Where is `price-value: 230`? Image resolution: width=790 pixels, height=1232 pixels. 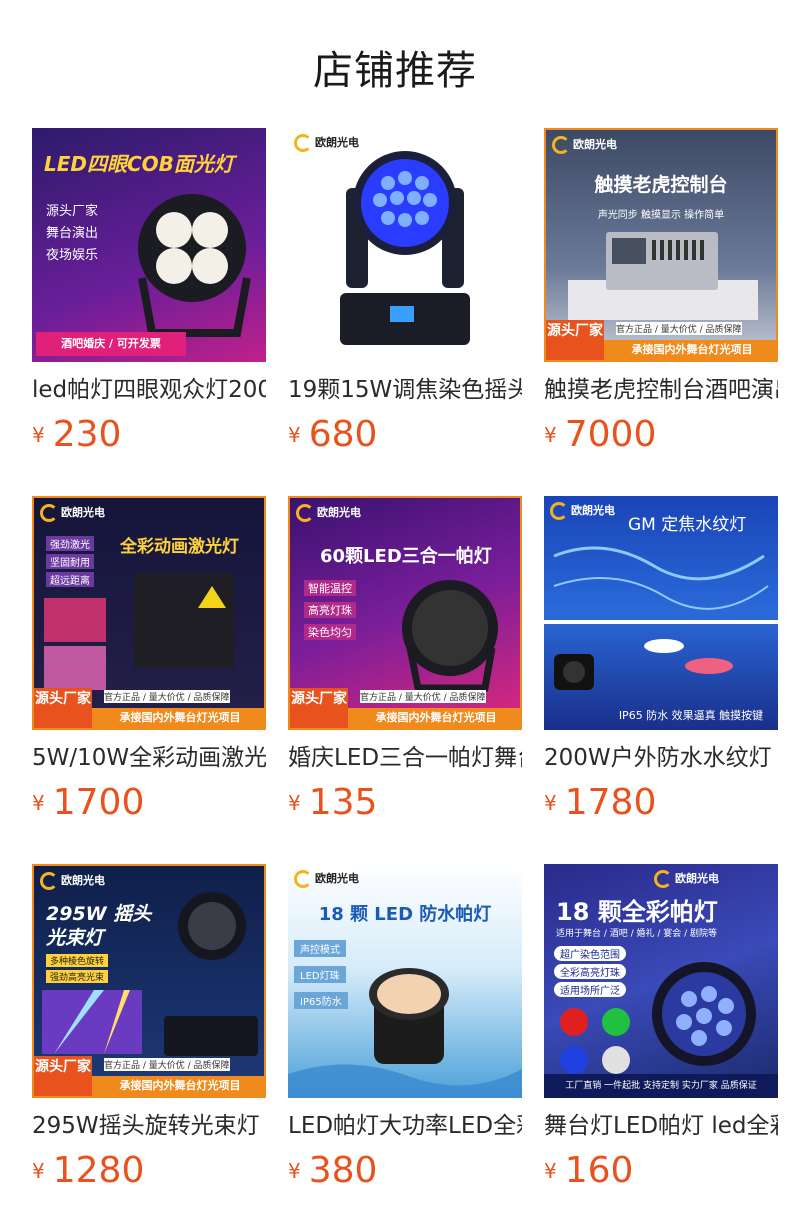 price-value: 230 is located at coordinates (87, 434).